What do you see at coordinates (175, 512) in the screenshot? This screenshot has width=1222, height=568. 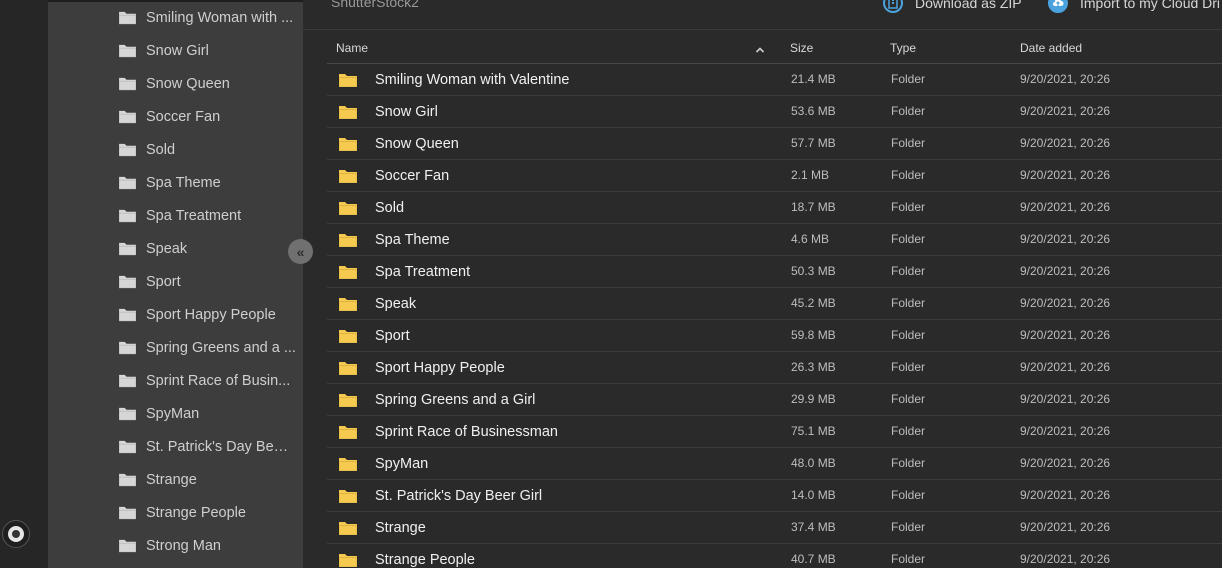 I see `sidebar-folder-item: Strange People` at bounding box center [175, 512].